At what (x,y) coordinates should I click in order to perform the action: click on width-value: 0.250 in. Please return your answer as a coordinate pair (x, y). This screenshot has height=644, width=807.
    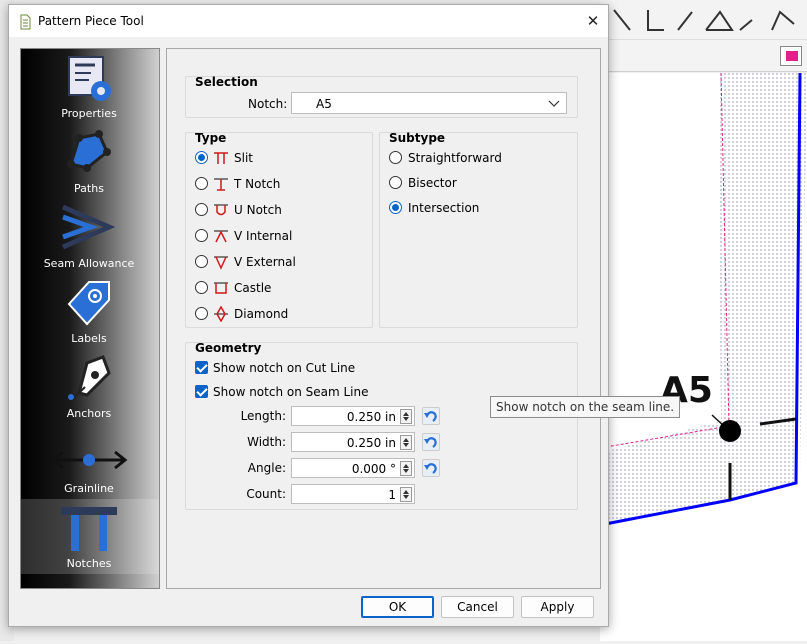
    Looking at the image, I should click on (371, 443).